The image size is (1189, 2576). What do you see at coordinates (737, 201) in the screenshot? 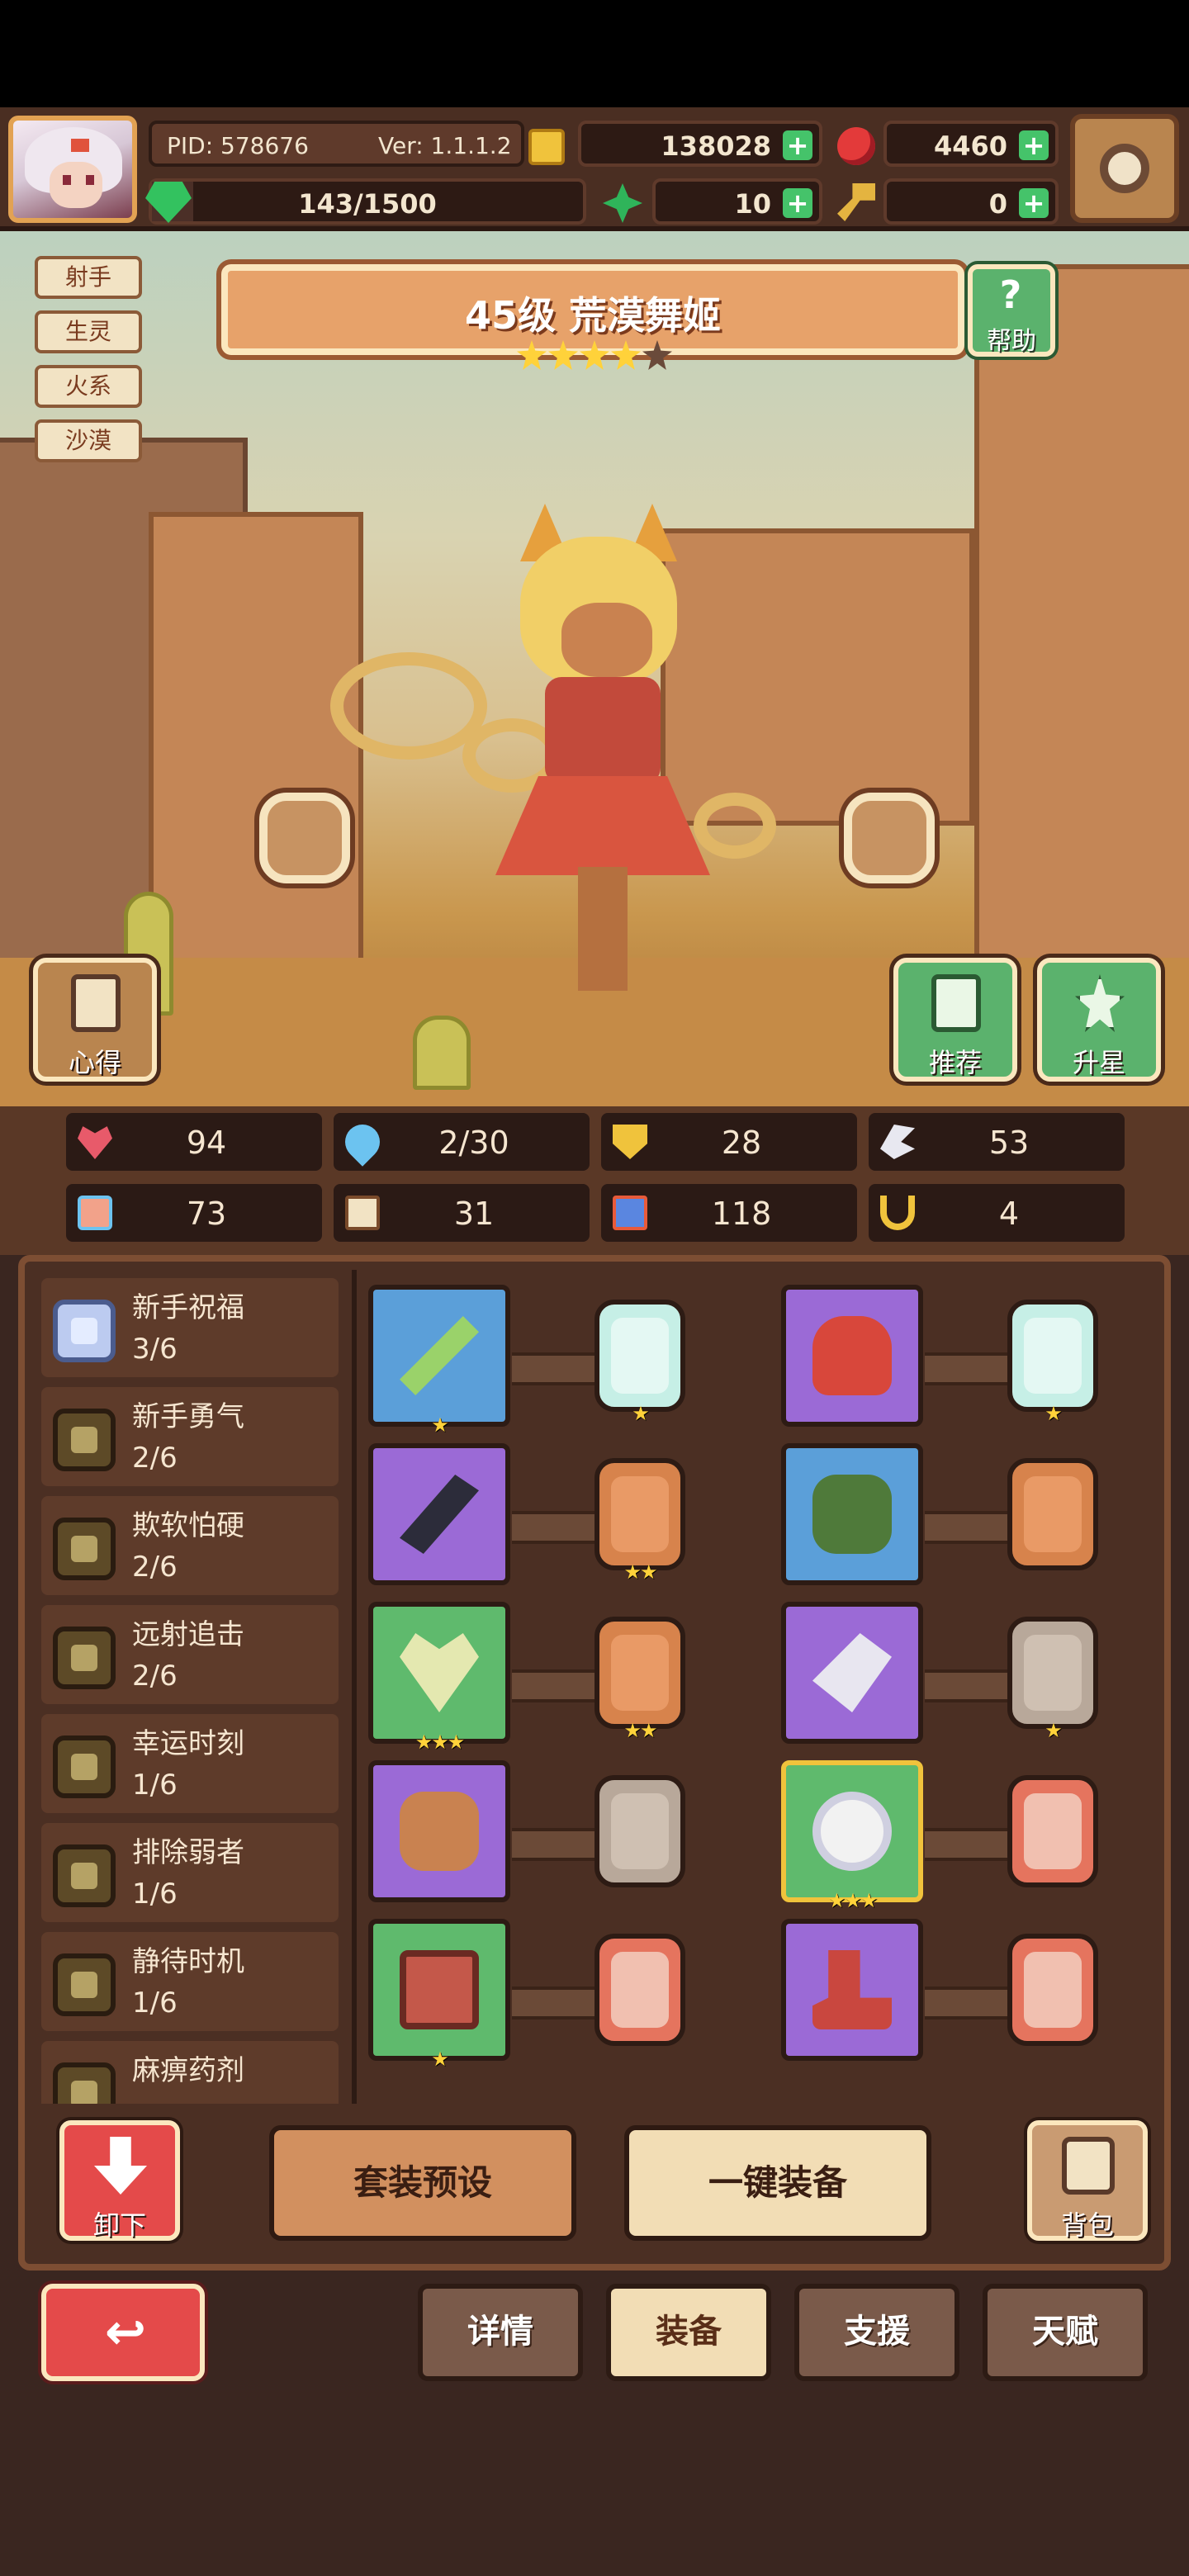
I see `clover-counter: 10 +` at bounding box center [737, 201].